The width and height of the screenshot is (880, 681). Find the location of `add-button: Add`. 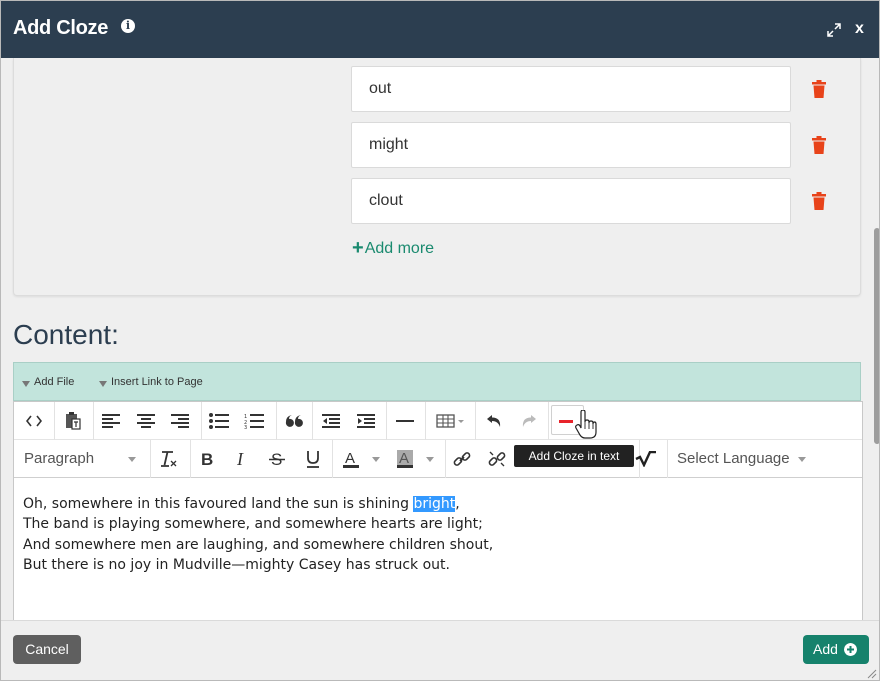

add-button: Add is located at coordinates (836, 649).